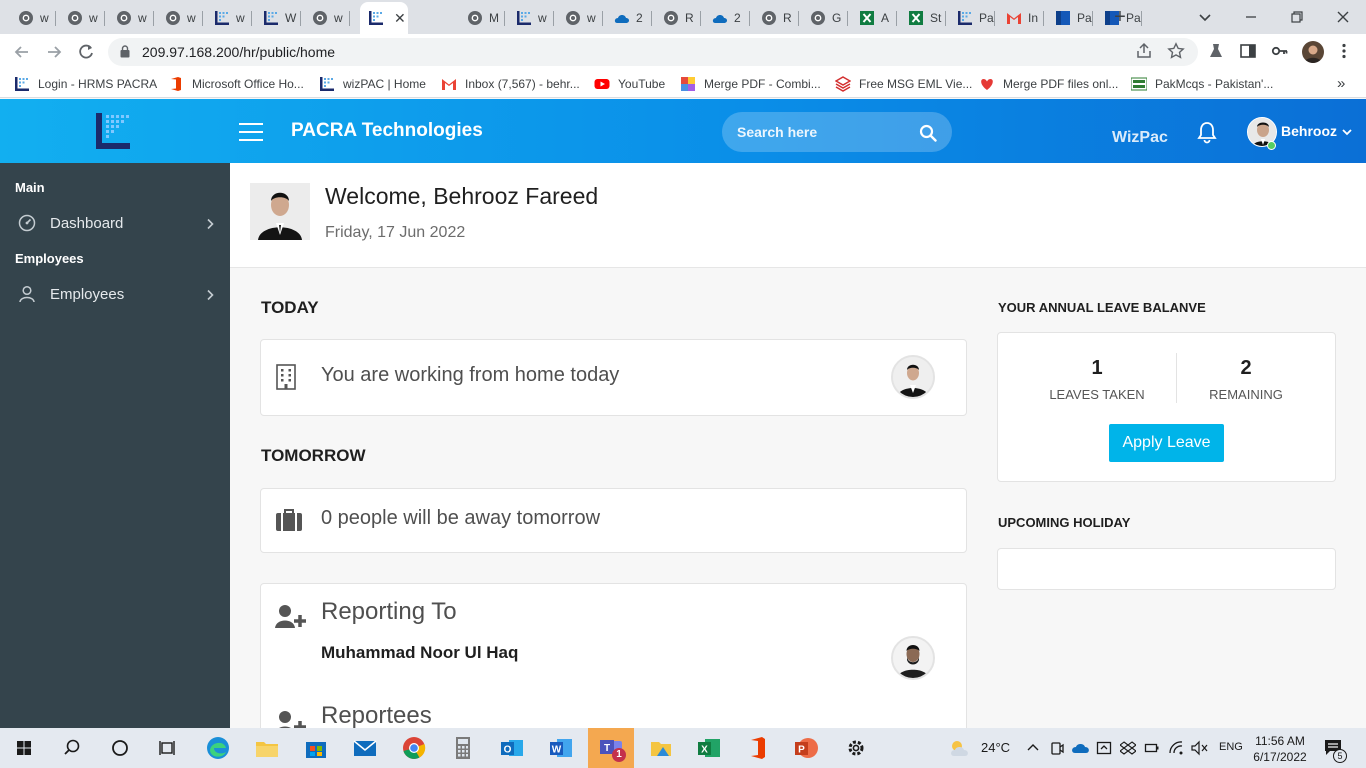 This screenshot has height=768, width=1366. I want to click on weather-temperature: 24°C, so click(995, 747).